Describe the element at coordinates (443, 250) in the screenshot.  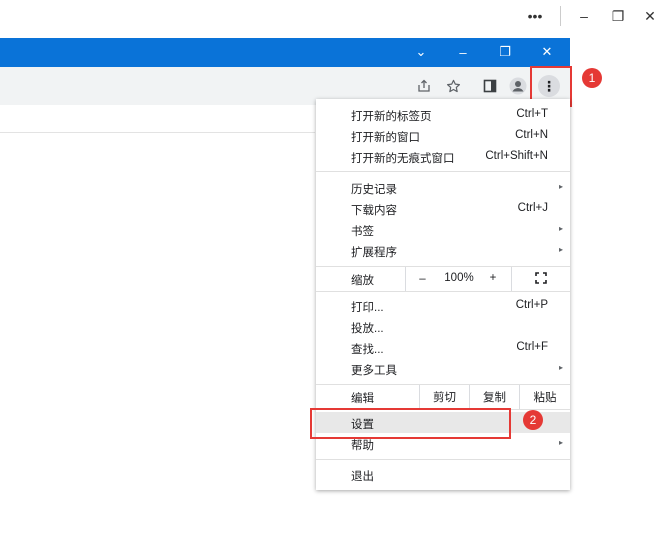
I see `menu-item-extensions: 扩展程序 ▸` at that location.